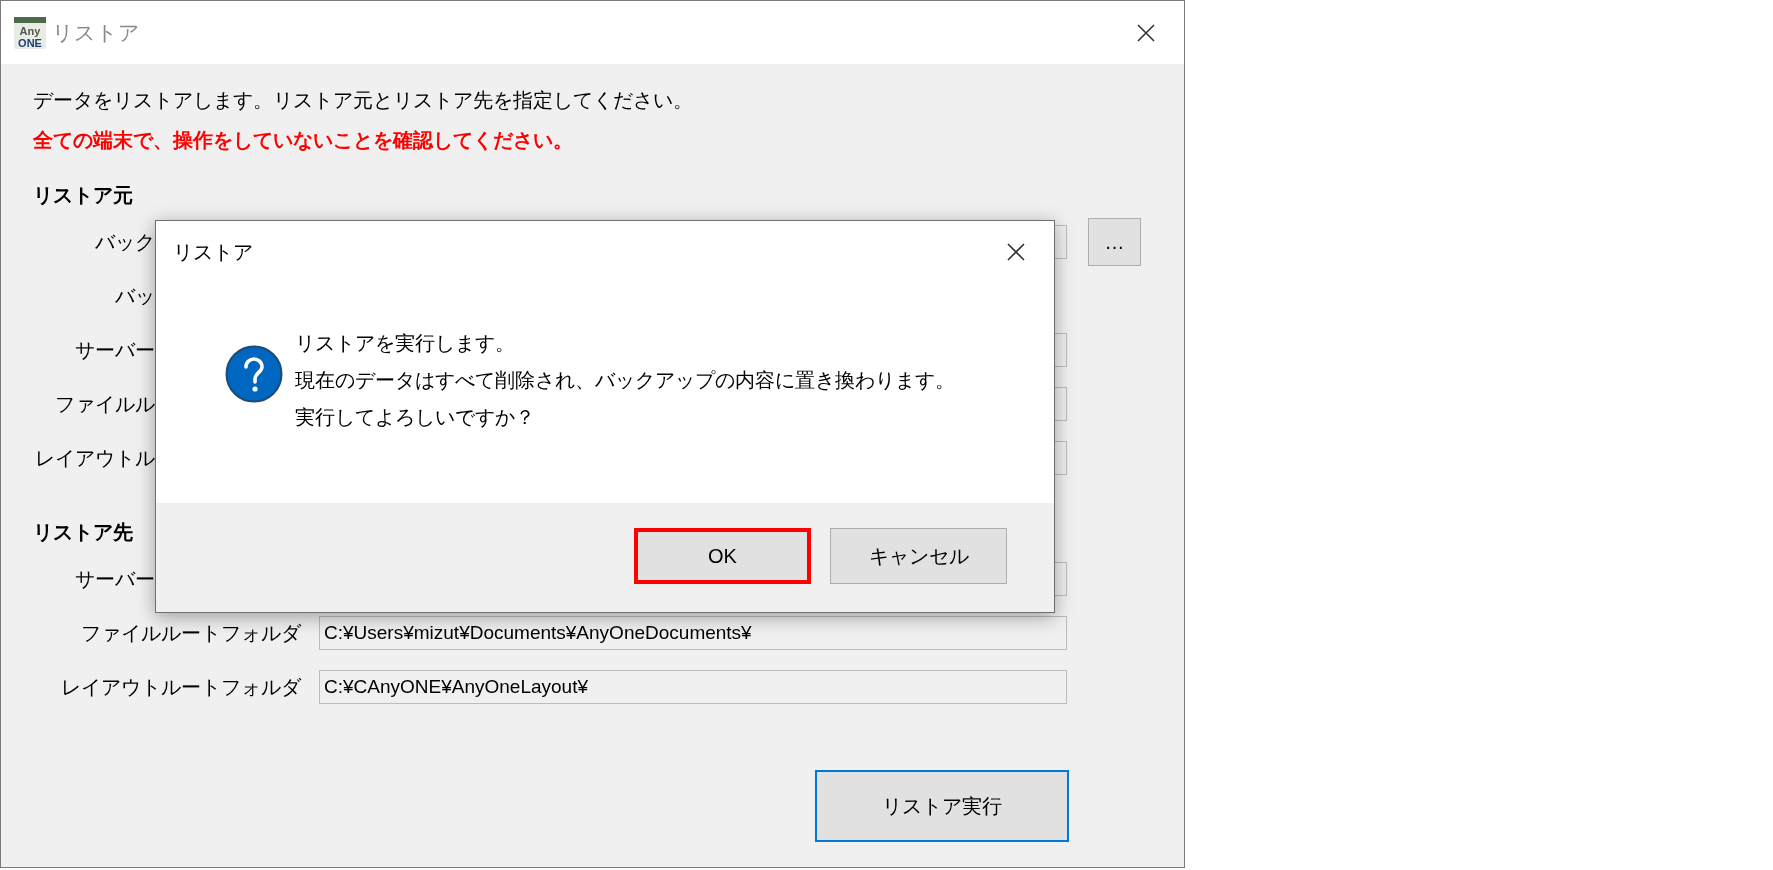  I want to click on field-label: バッ, so click(135, 296).